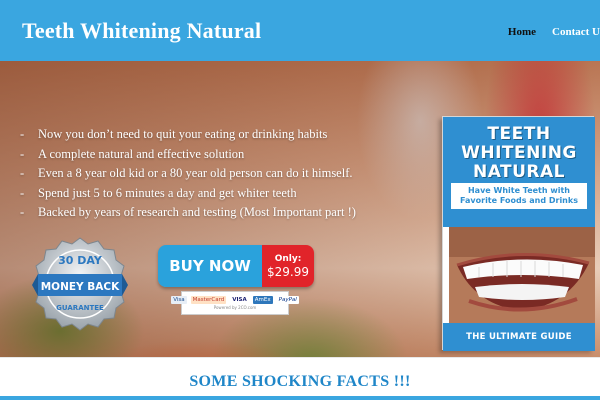 This screenshot has width=600, height=400. Describe the element at coordinates (80, 260) in the screenshot. I see `badge-top-text: 30 DAY` at that location.